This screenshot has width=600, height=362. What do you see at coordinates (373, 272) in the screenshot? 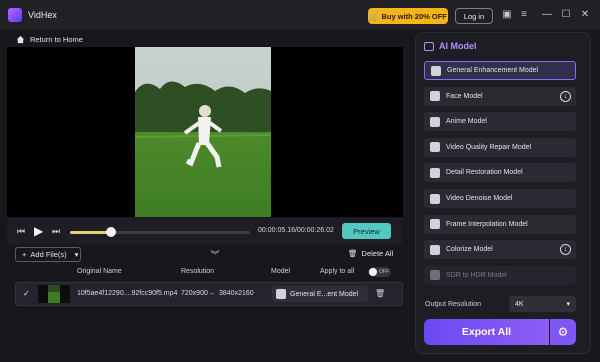
I see `toggle-knob` at bounding box center [373, 272].